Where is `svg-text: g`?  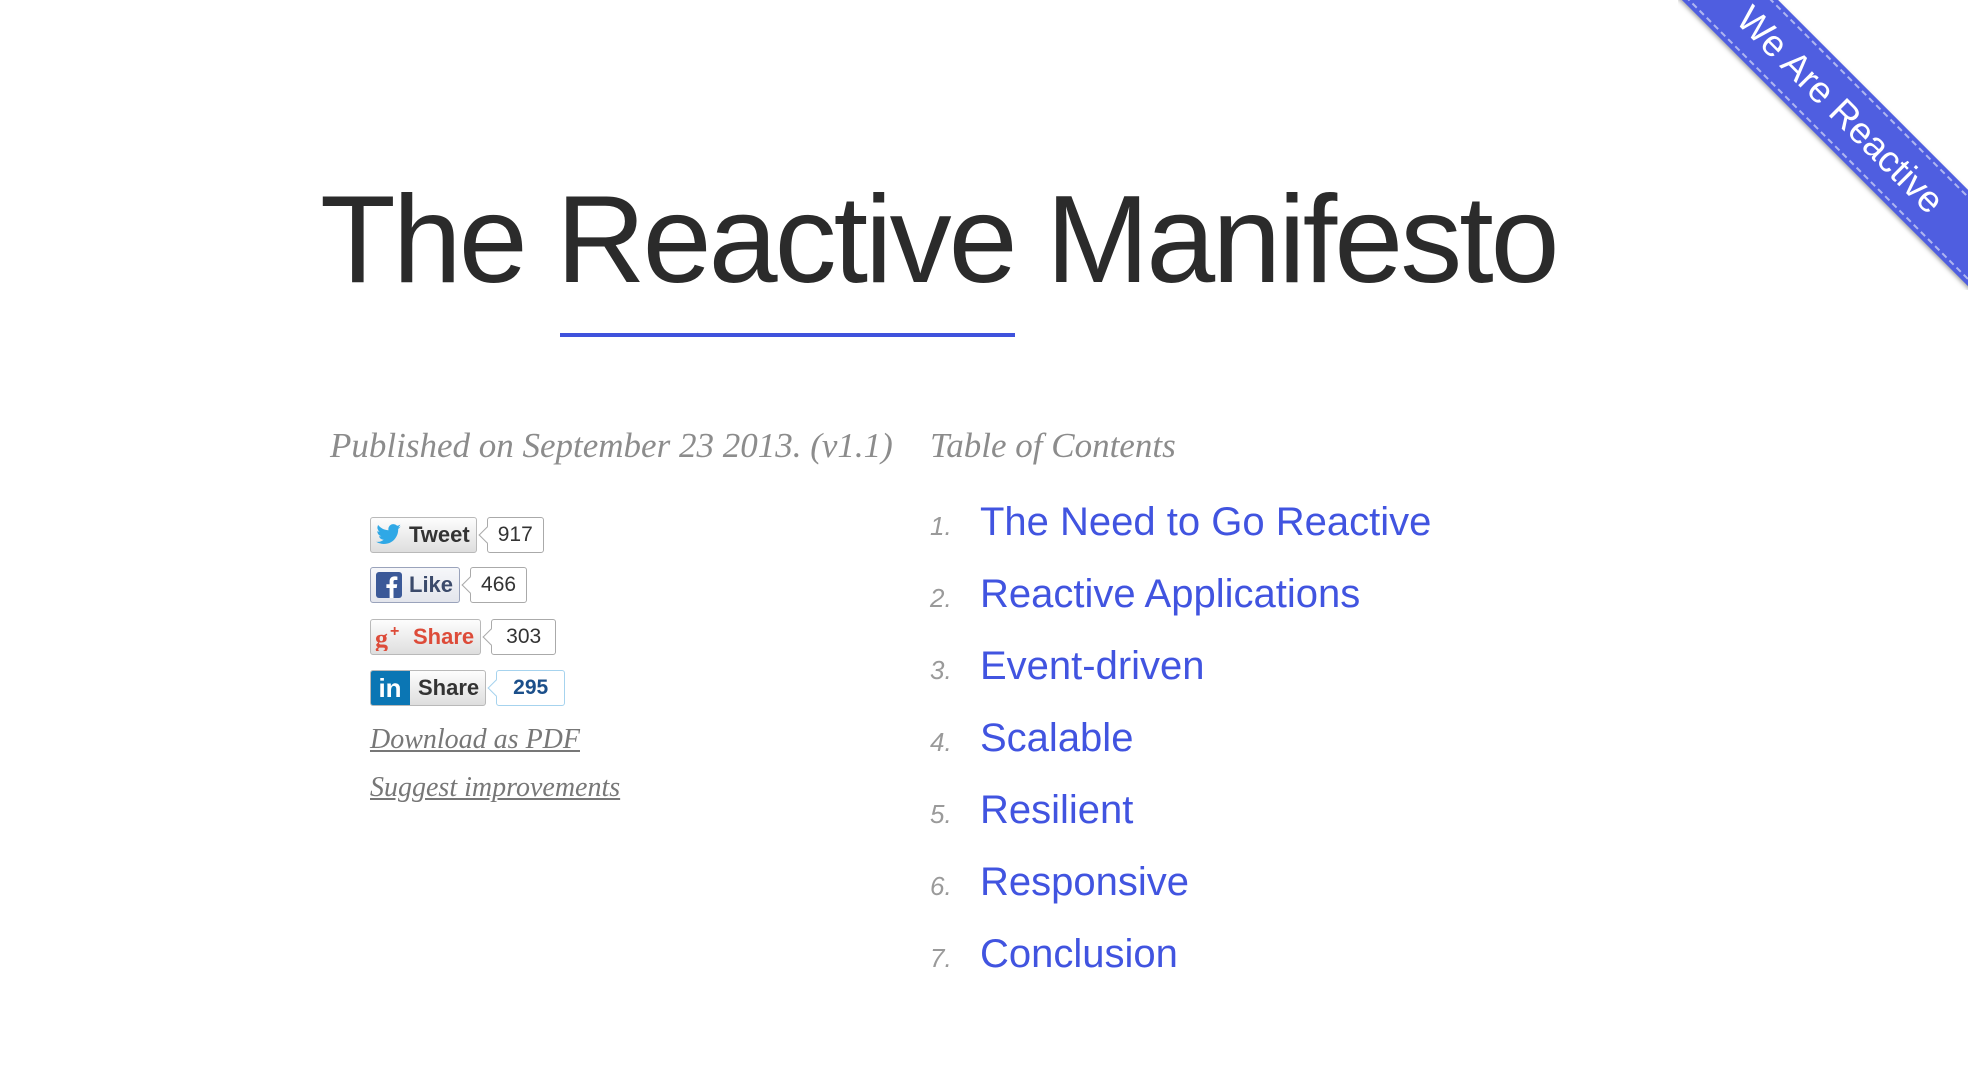 svg-text: g is located at coordinates (381, 637).